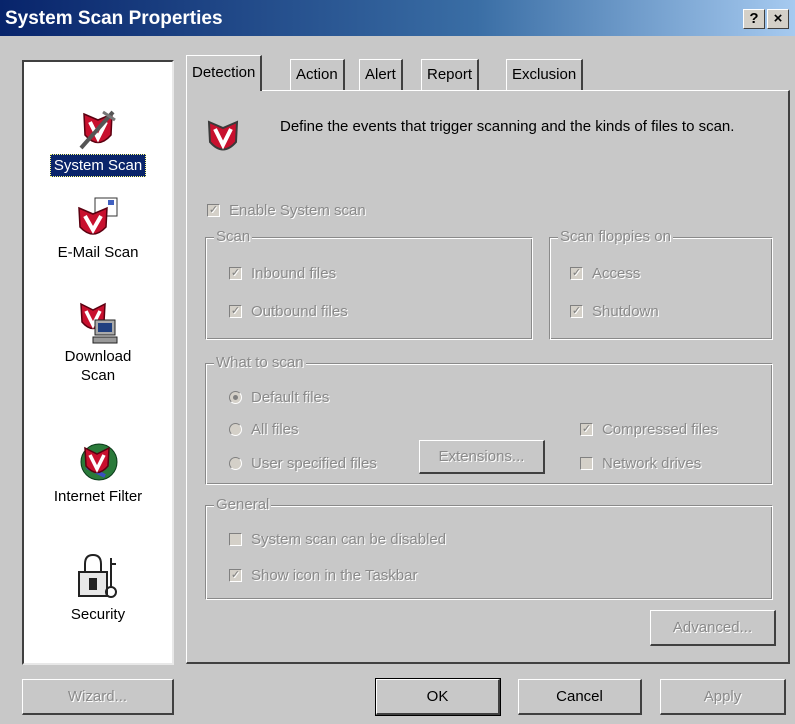 This screenshot has width=795, height=724. Describe the element at coordinates (778, 19) in the screenshot. I see `close-button: ×` at that location.